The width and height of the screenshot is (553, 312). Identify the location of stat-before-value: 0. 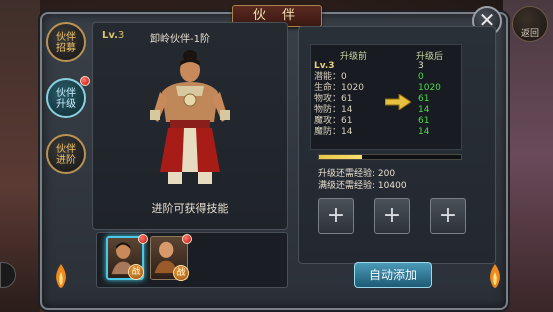
(344, 77).